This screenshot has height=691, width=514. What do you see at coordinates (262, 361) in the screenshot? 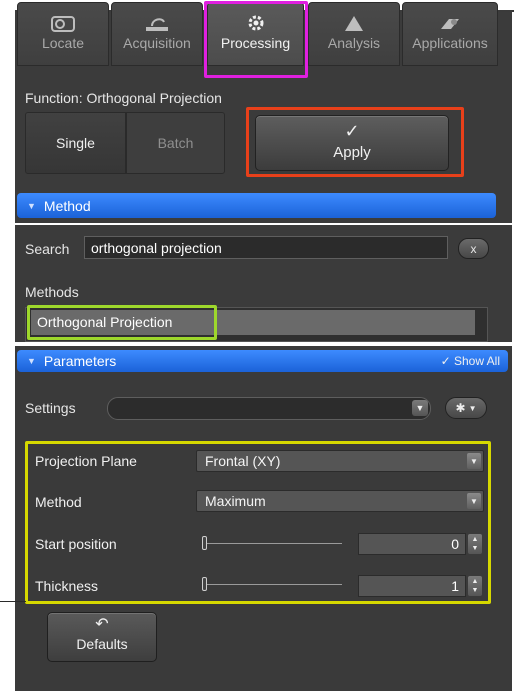
I see `parameters-section-header: ▼ Parameters ✓ Show All` at bounding box center [262, 361].